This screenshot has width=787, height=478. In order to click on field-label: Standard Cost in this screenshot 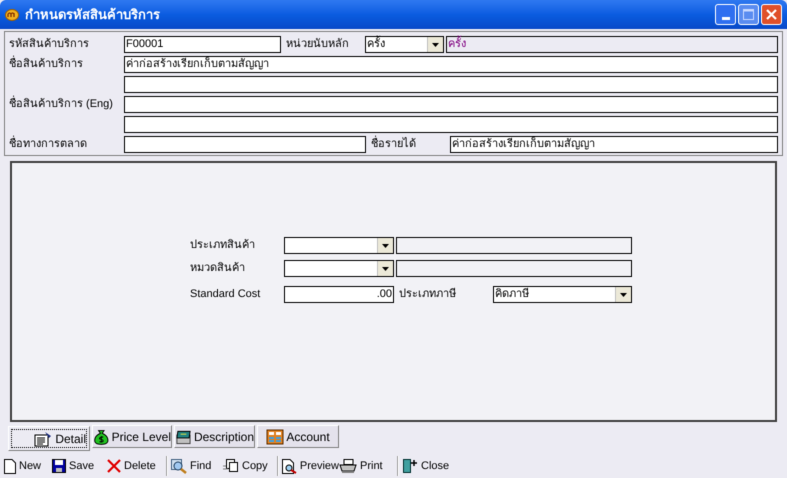, I will do `click(226, 294)`.